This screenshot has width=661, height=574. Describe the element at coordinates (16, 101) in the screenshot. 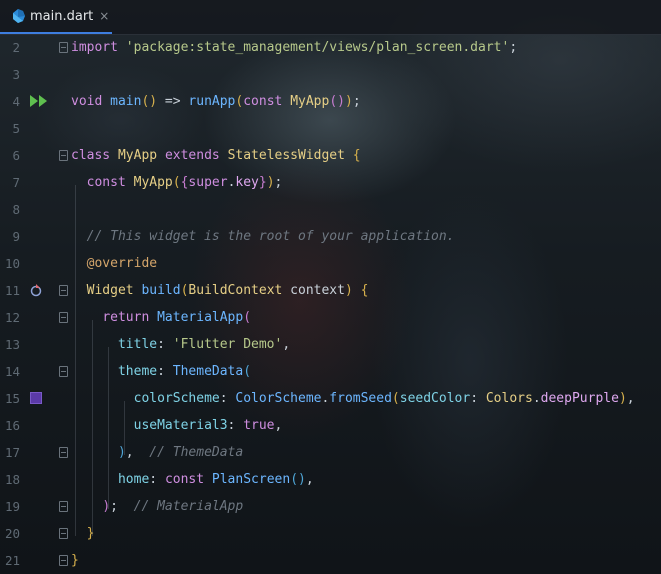

I see `line-number: 4` at that location.